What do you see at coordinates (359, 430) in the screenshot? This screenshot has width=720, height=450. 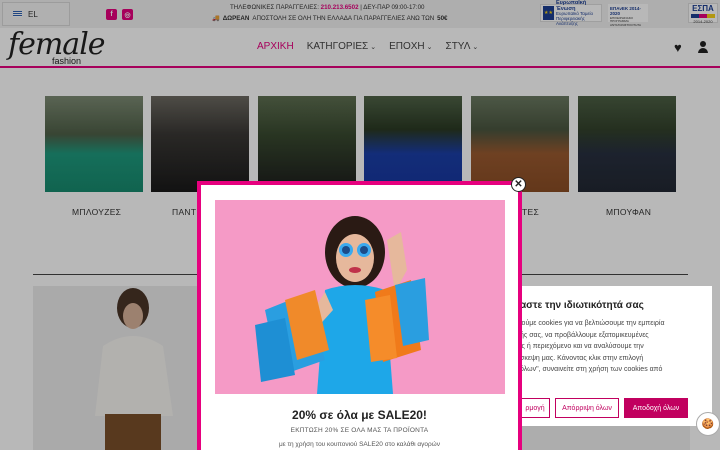 I see `promo-subheading: ΕΚΠΤΩΣΗ 20% ΣΕ ΟΛΑ ΜΑΣ ΤΑ ΠΡΟΪΟΝΤΑ` at bounding box center [359, 430].